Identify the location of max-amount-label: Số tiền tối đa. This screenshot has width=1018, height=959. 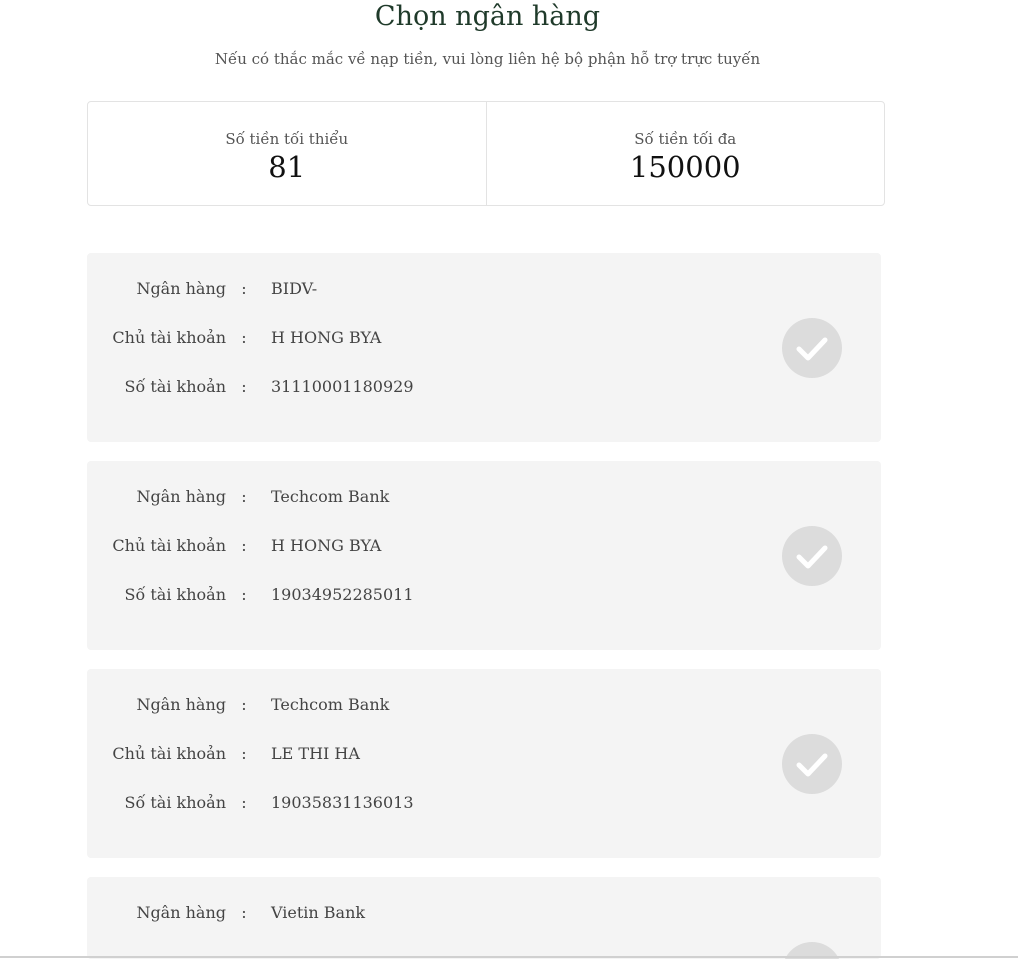
(685, 139).